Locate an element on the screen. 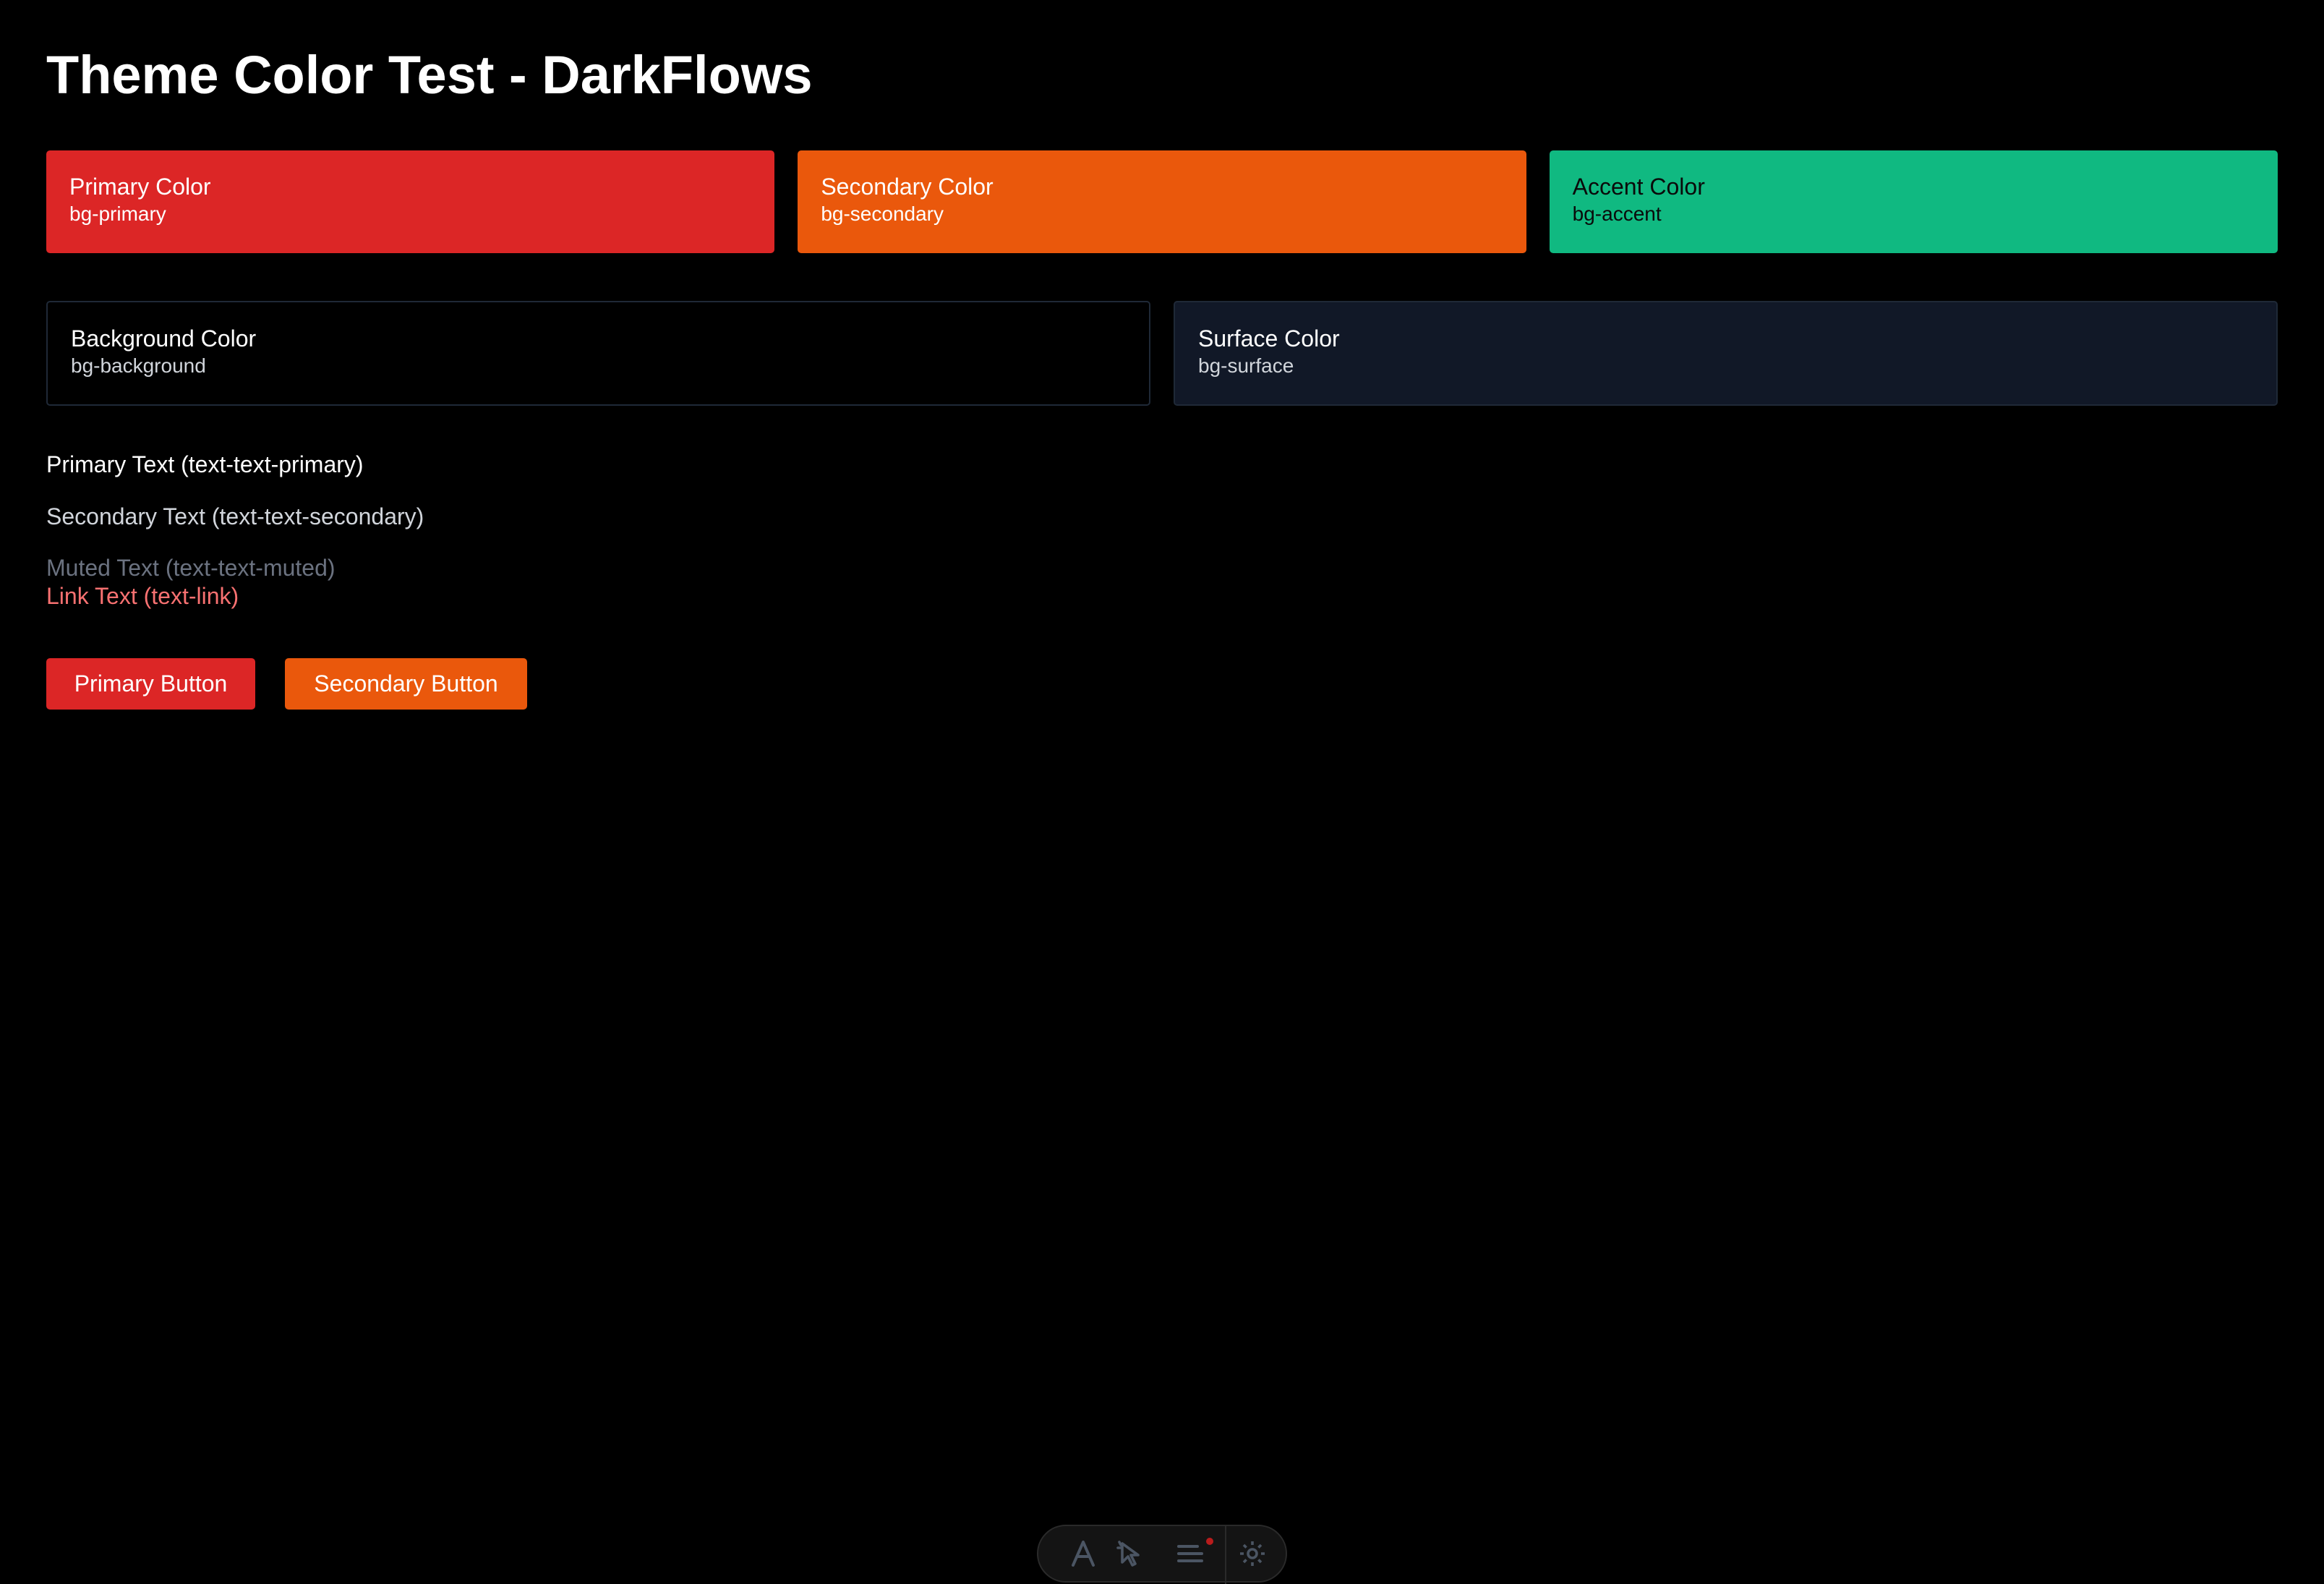 This screenshot has height=1584, width=2324. swatch-class: bg-background is located at coordinates (139, 365).